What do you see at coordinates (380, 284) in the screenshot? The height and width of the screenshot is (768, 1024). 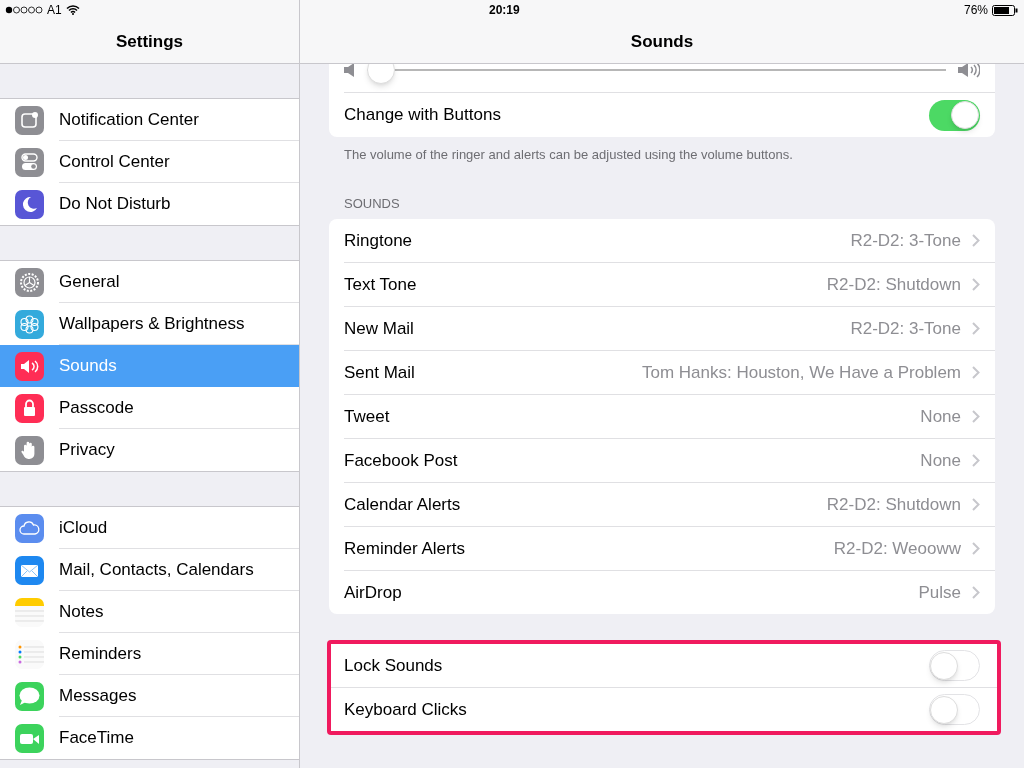 I see `setting-label: Text Tone` at bounding box center [380, 284].